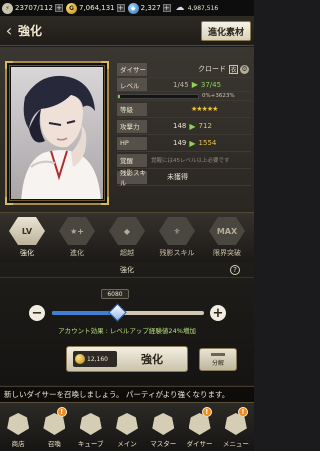 The width and height of the screenshot is (320, 451). What do you see at coordinates (54, 427) in the screenshot?
I see `nav-summon: ! 召喚` at bounding box center [54, 427].